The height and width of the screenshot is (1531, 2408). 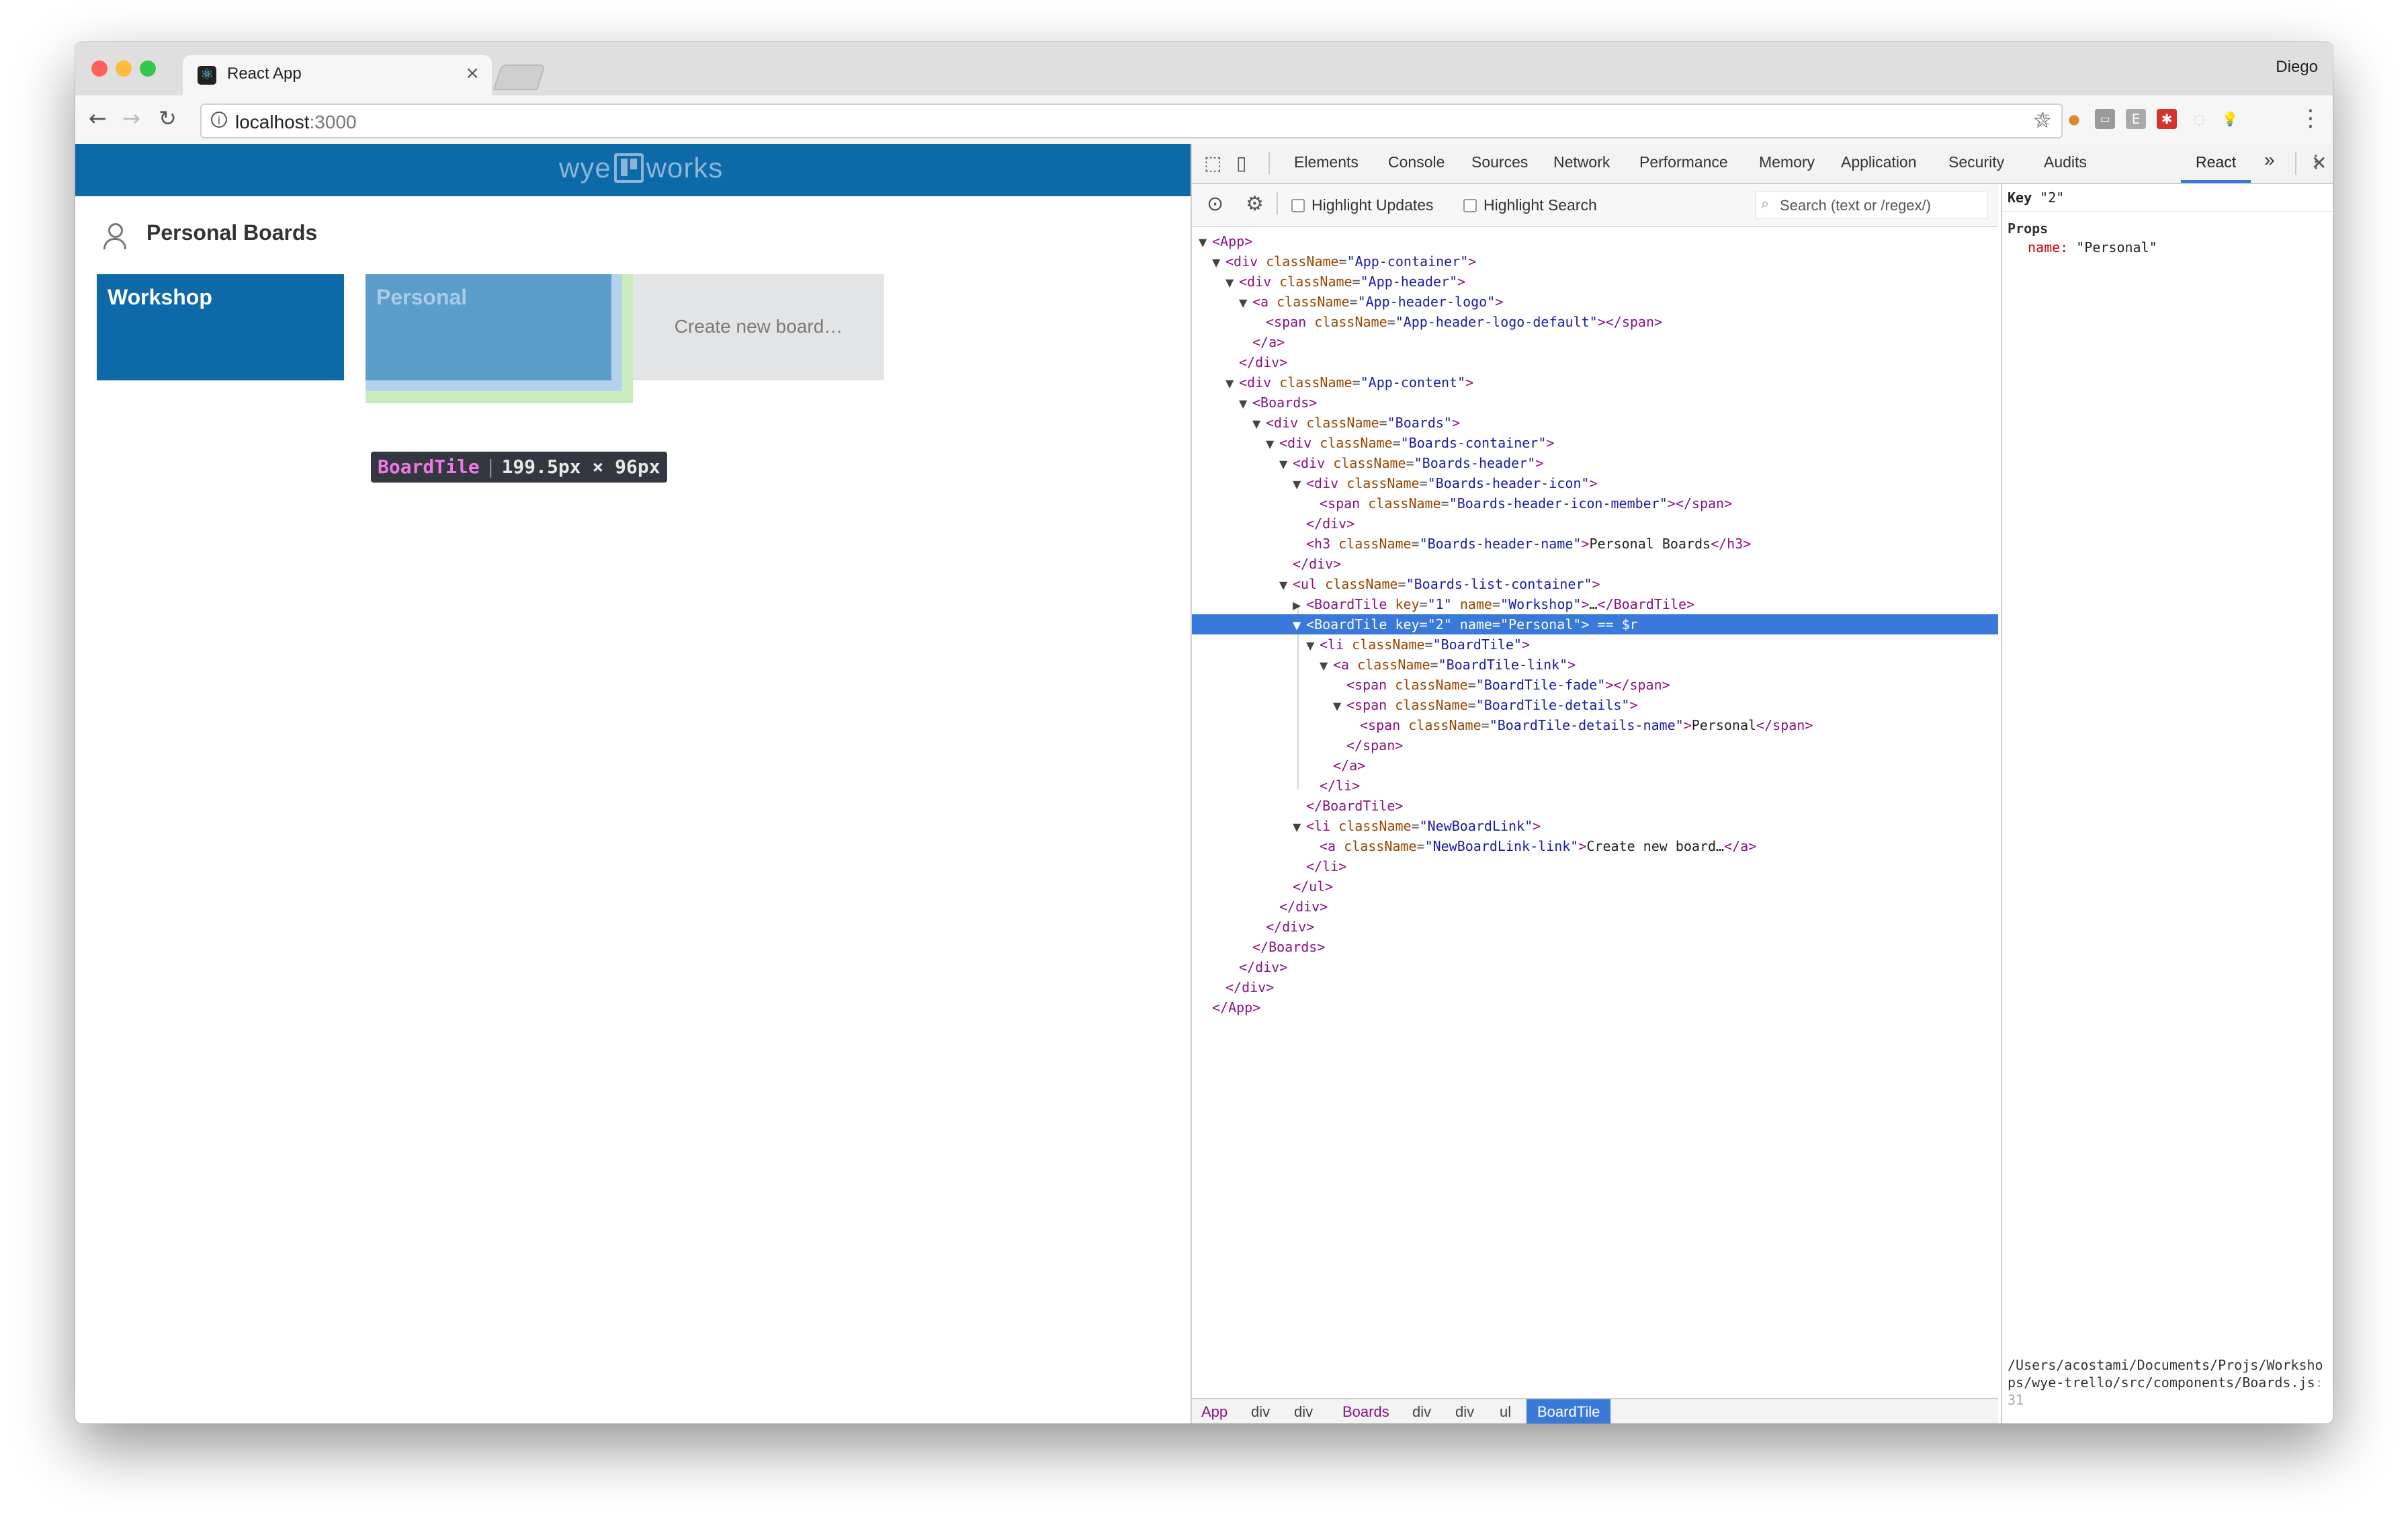 What do you see at coordinates (296, 122) in the screenshot?
I see `url-text: localhost:3000` at bounding box center [296, 122].